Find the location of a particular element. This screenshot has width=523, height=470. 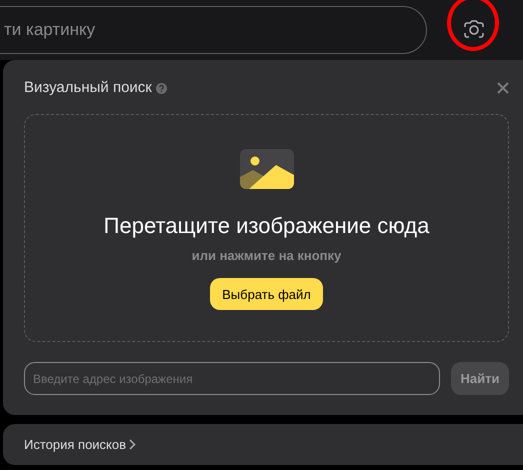

drop-heading: Перетащите изображение сюда is located at coordinates (267, 226).